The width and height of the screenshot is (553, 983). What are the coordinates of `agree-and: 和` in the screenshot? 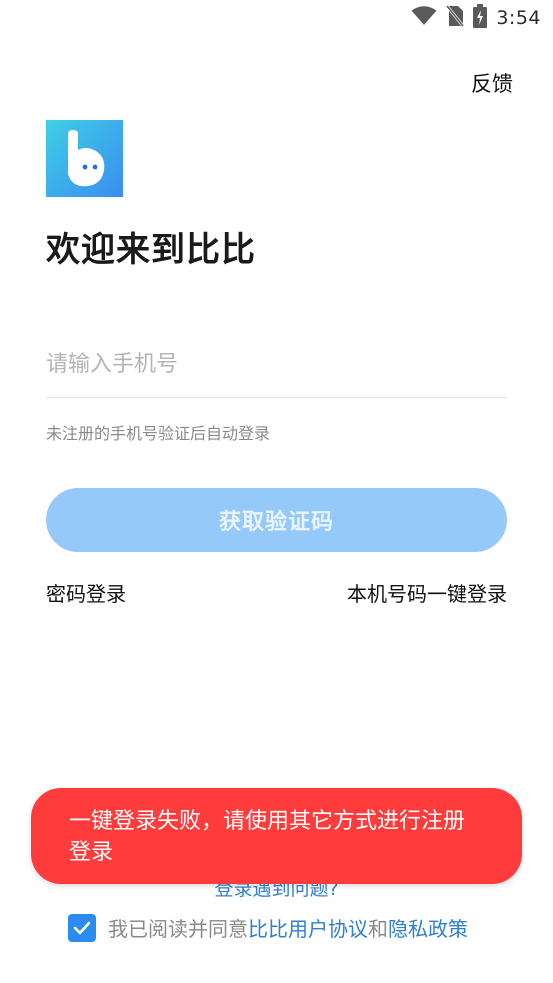 It's located at (378, 929).